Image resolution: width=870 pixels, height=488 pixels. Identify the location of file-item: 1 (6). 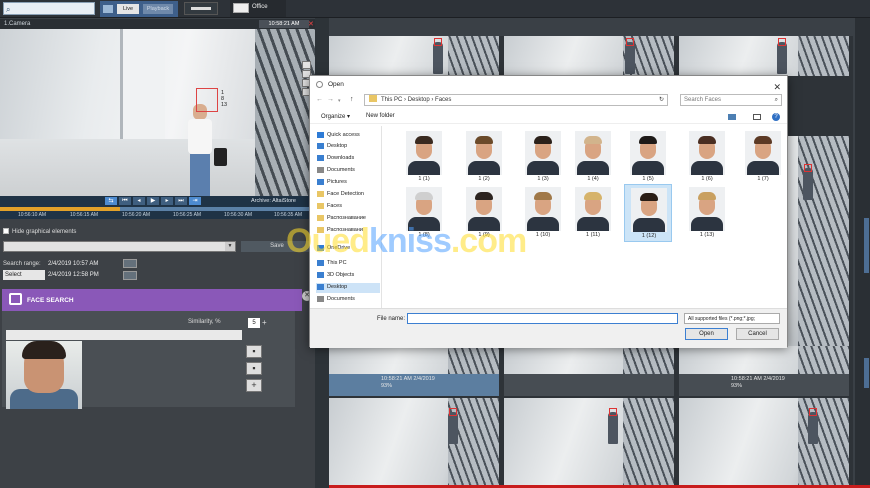
(707, 157).